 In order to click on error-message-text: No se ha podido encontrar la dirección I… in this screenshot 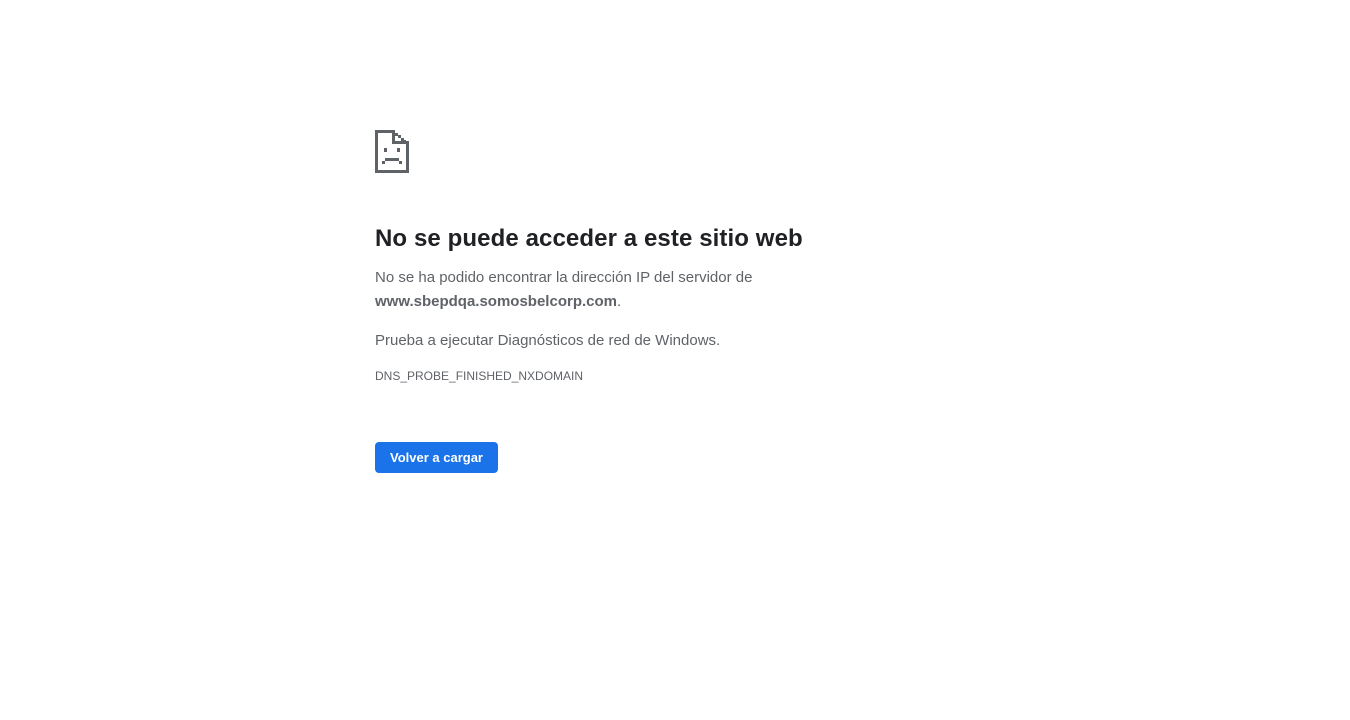, I will do `click(564, 277)`.